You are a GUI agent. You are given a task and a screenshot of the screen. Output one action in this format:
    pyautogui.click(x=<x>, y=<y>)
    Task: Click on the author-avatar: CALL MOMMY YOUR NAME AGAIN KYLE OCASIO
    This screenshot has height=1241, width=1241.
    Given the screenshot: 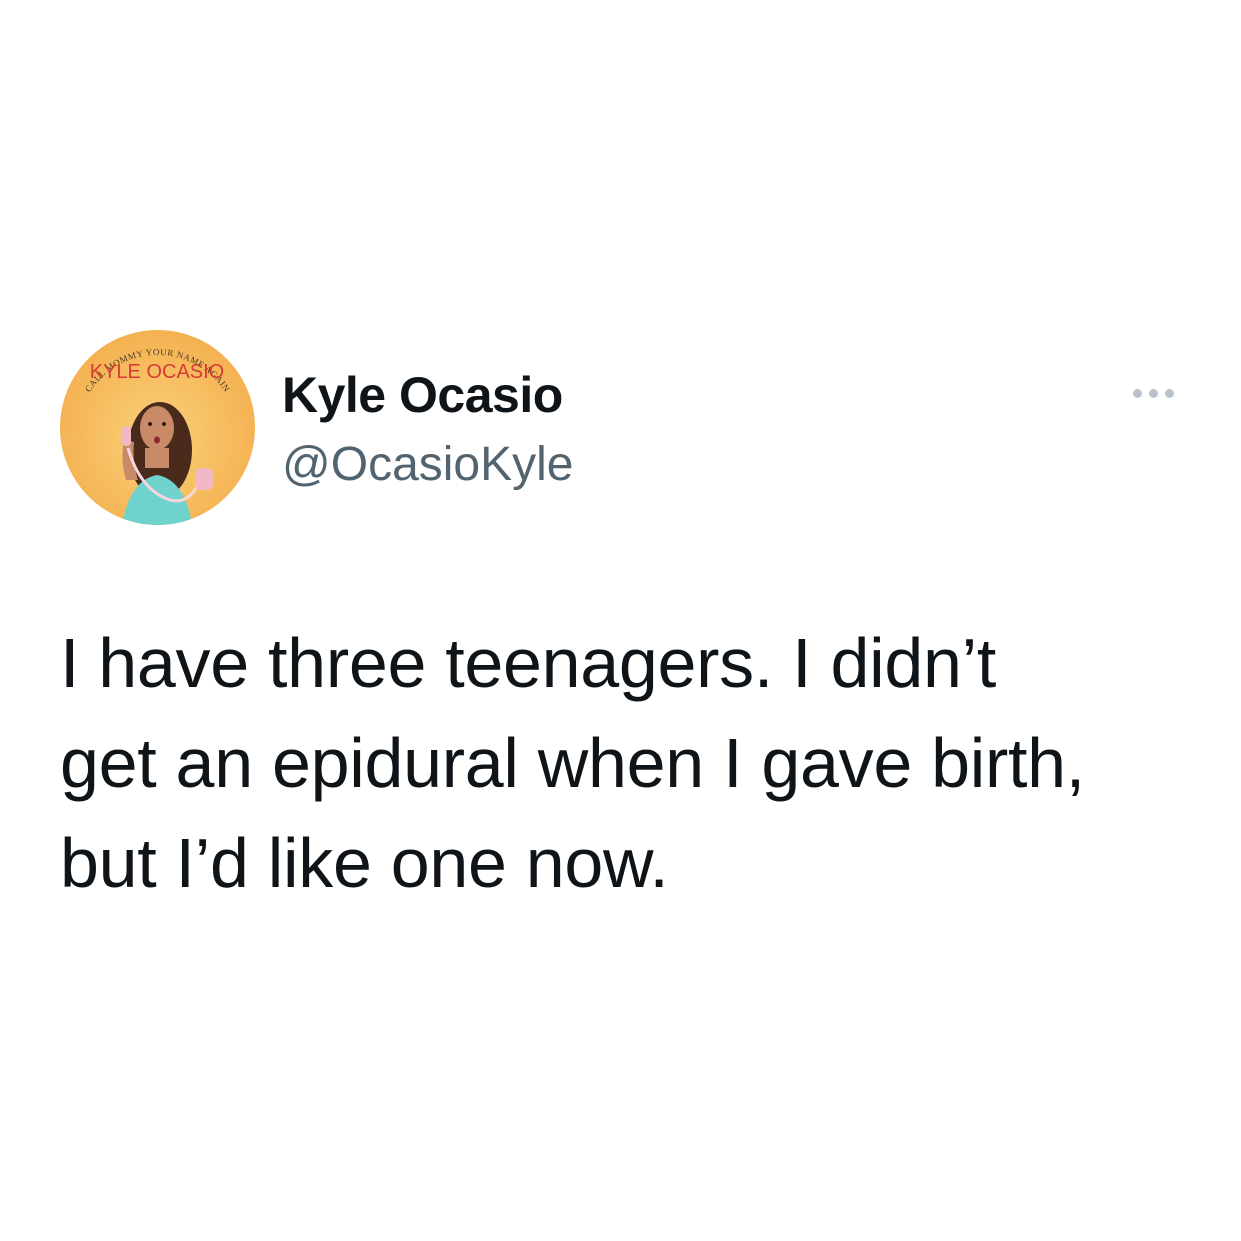 What is the action you would take?
    pyautogui.click(x=157, y=427)
    